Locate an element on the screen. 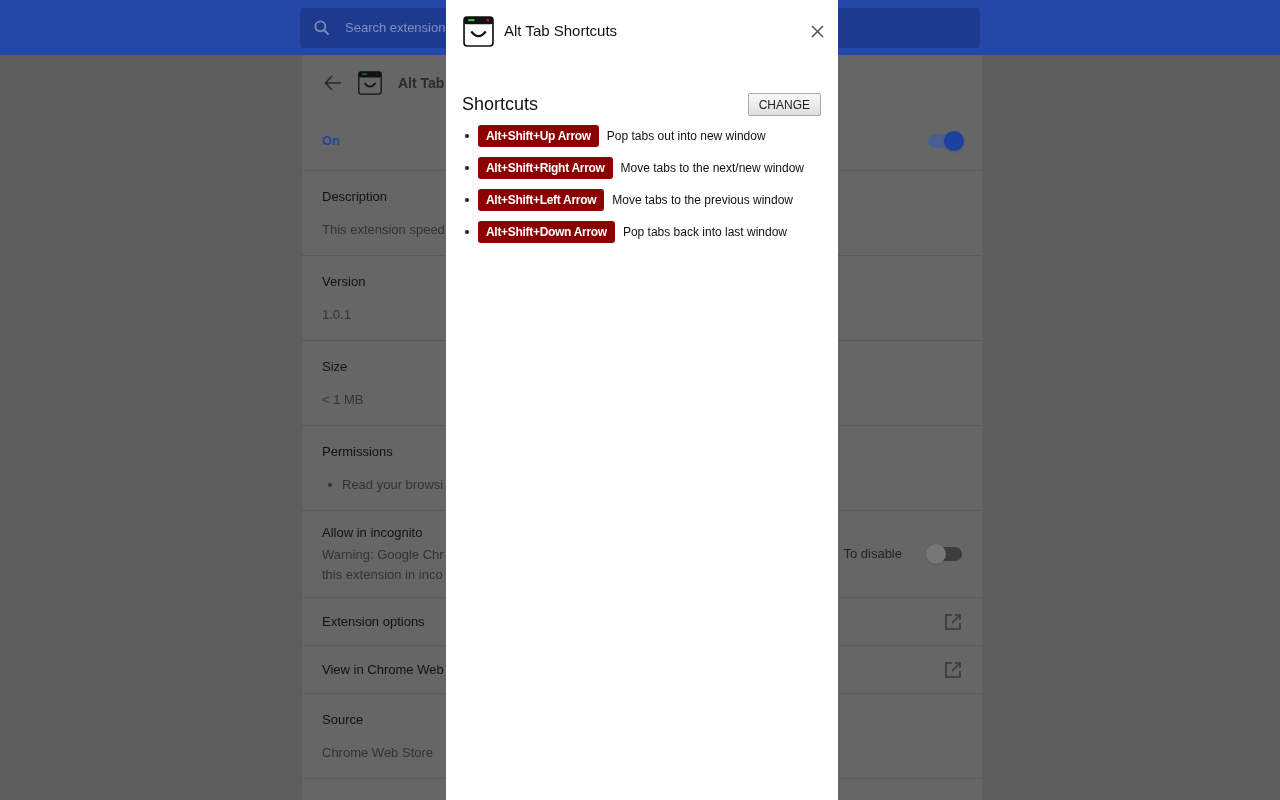  dialog-title: Alt Tab Shortcuts is located at coordinates (561, 31).